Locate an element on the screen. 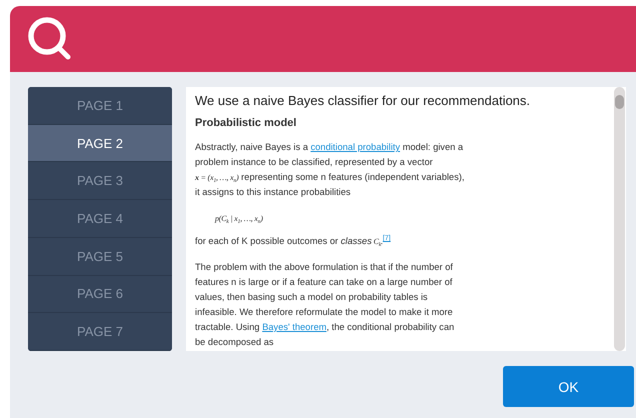  ok-button: OK is located at coordinates (568, 386).